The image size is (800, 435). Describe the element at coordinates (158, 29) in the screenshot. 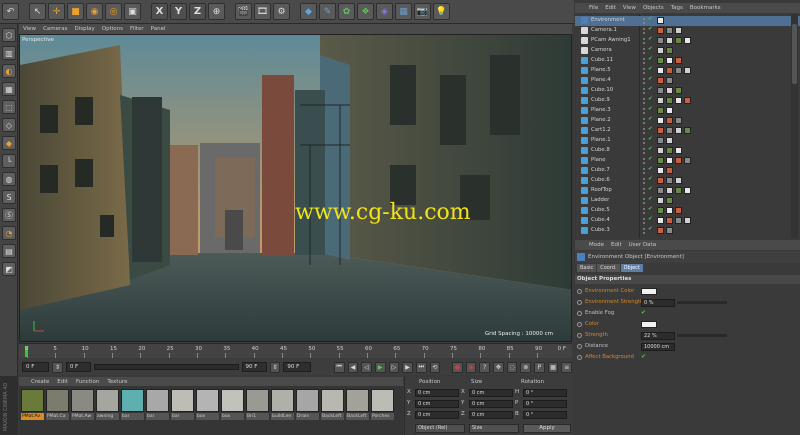

I see `viewport-menu-panel: Panel` at that location.